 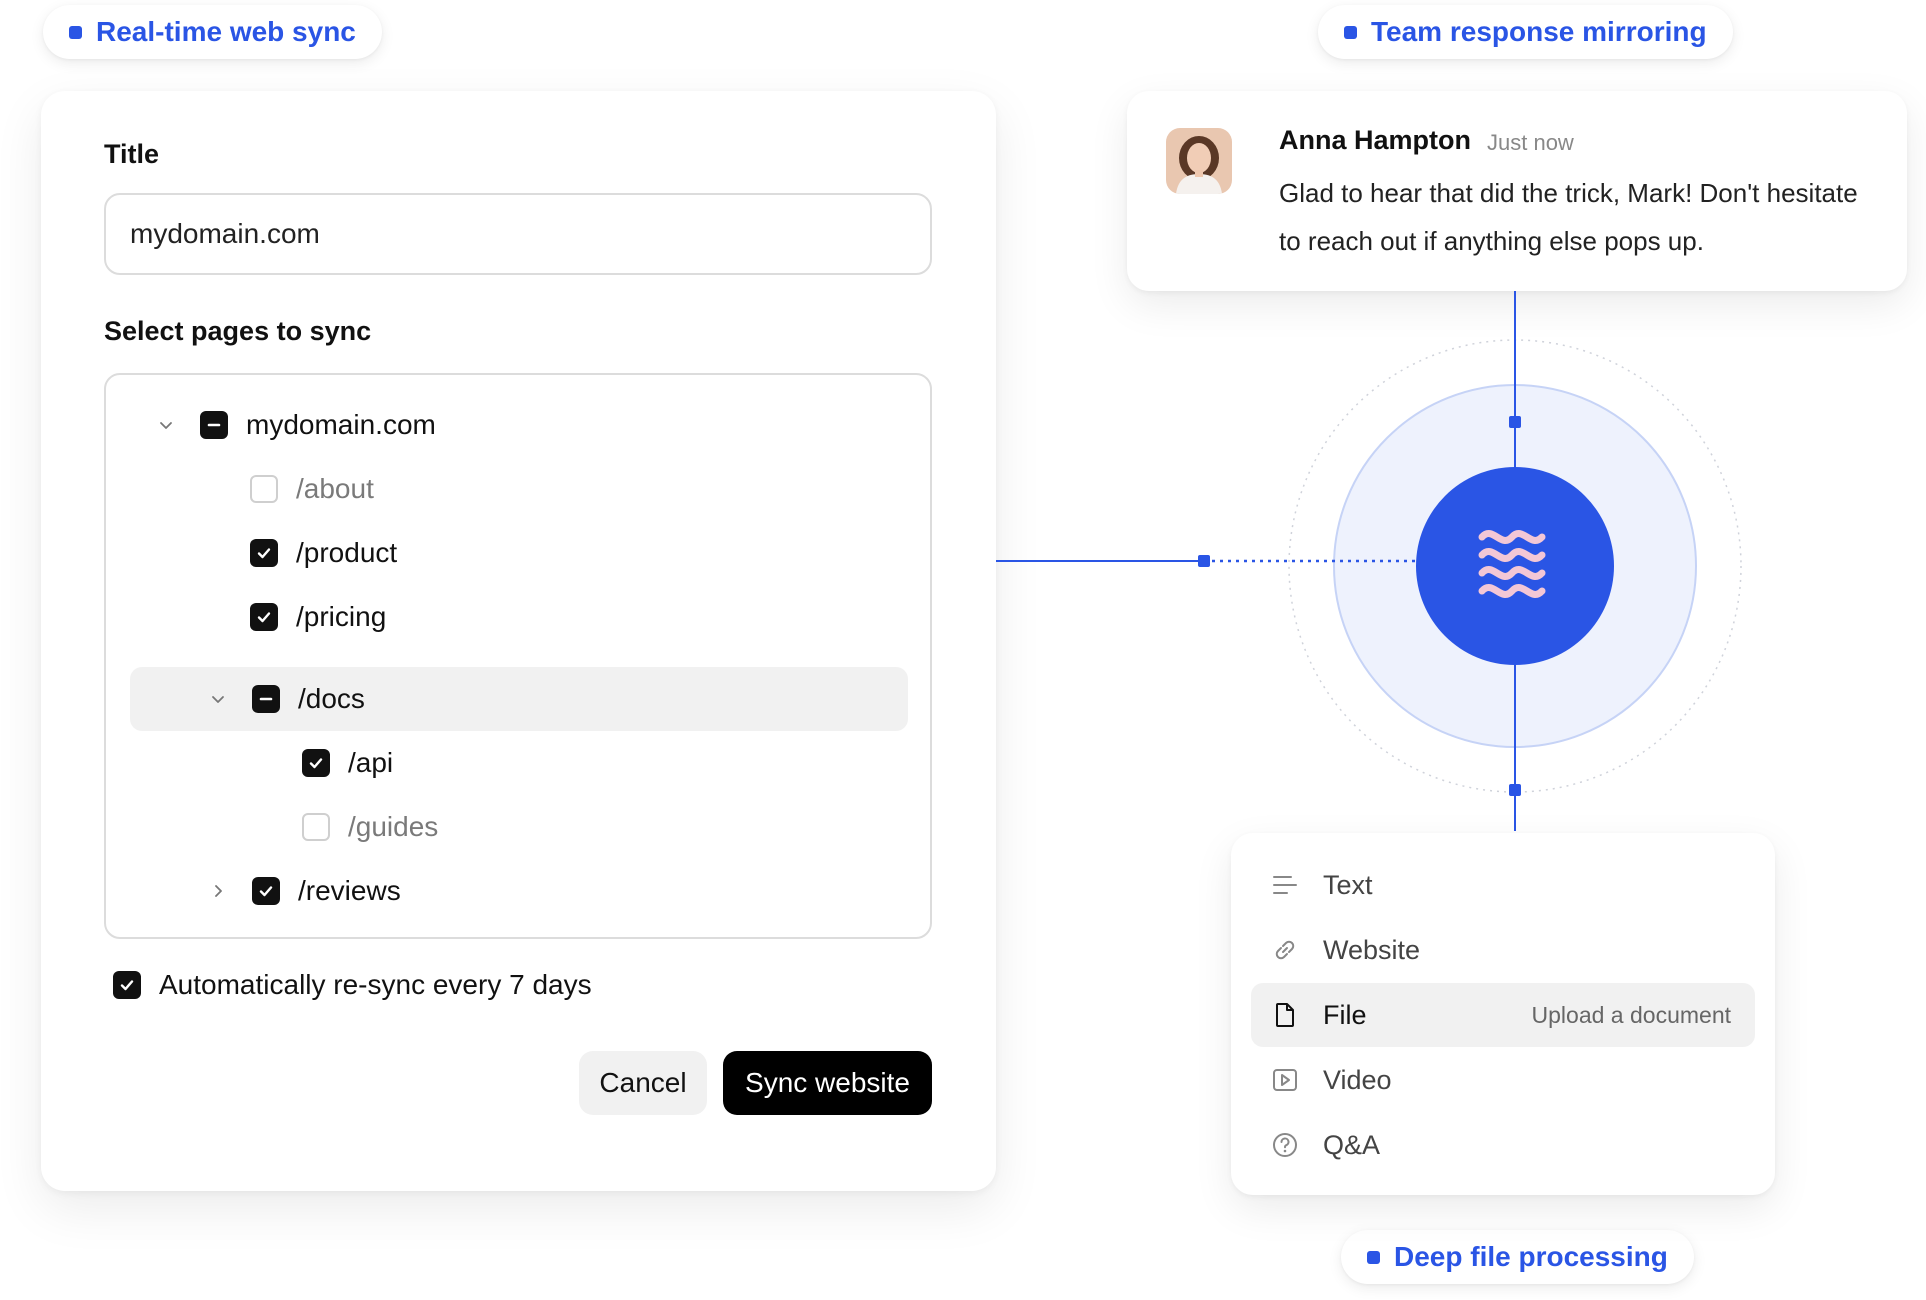 I want to click on link-icon, so click(x=1285, y=950).